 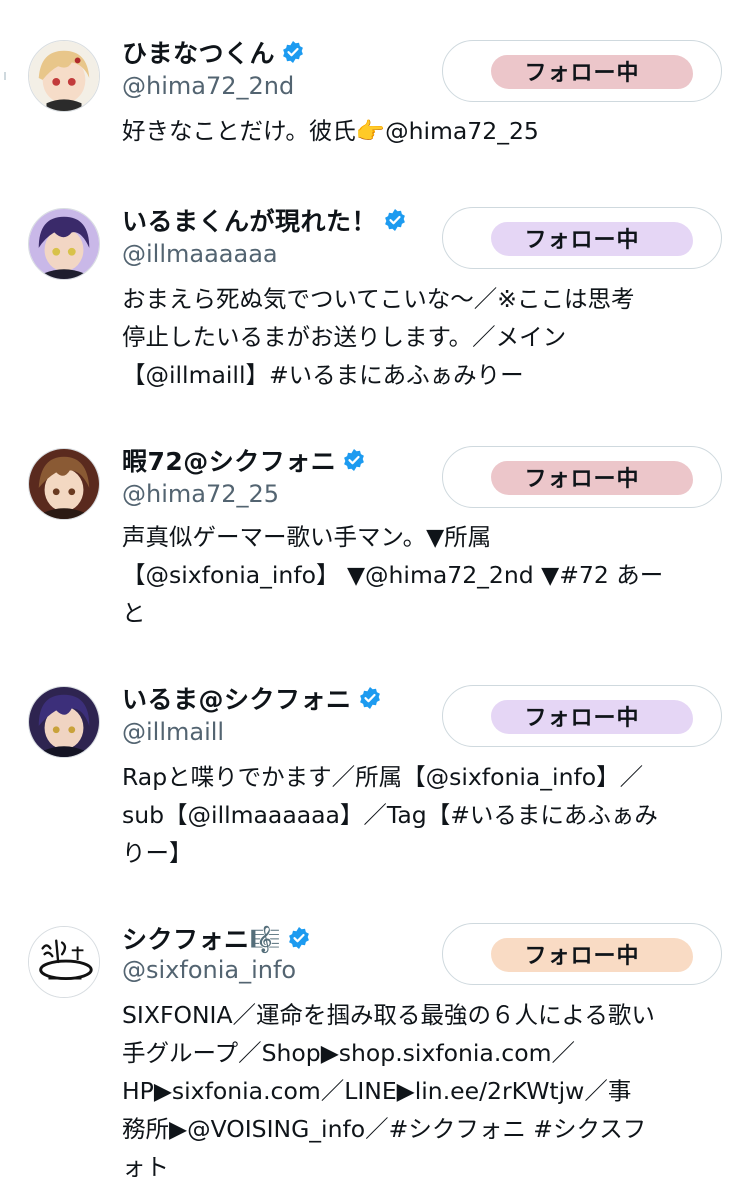 What do you see at coordinates (249, 220) in the screenshot?
I see `display-name: いるまくんが現れた！` at bounding box center [249, 220].